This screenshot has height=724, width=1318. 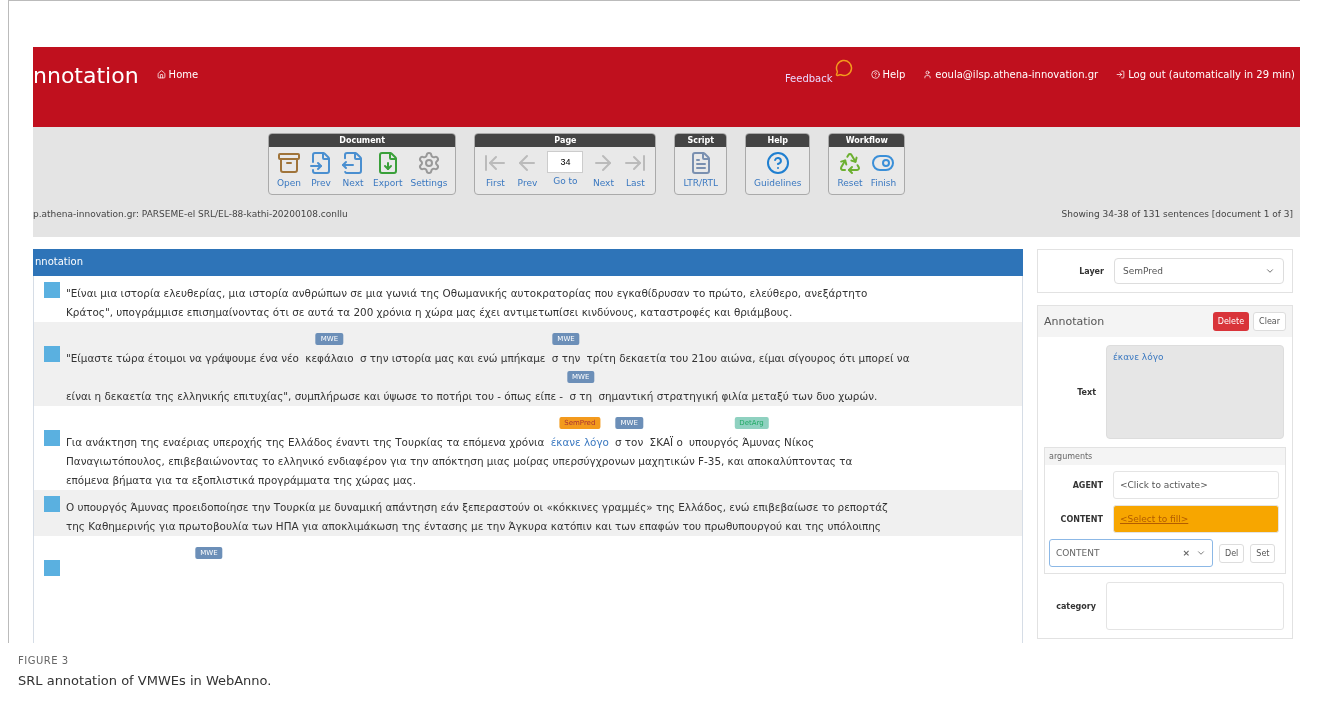 What do you see at coordinates (452, 358) in the screenshot?
I see `sentence-text: σ την ιστορία μας και ενώ μπήκαμε` at bounding box center [452, 358].